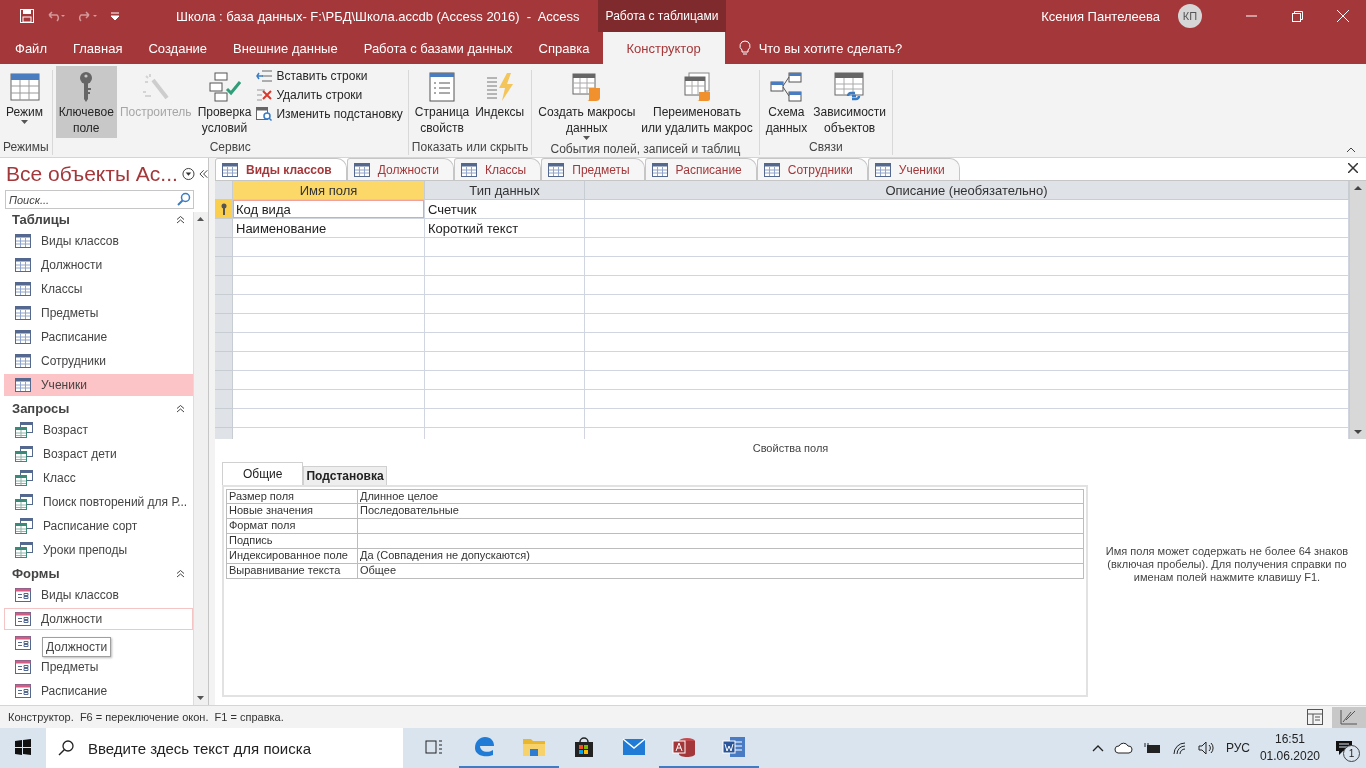  Describe the element at coordinates (188, 174) in the screenshot. I see `dropdown-icon` at that location.